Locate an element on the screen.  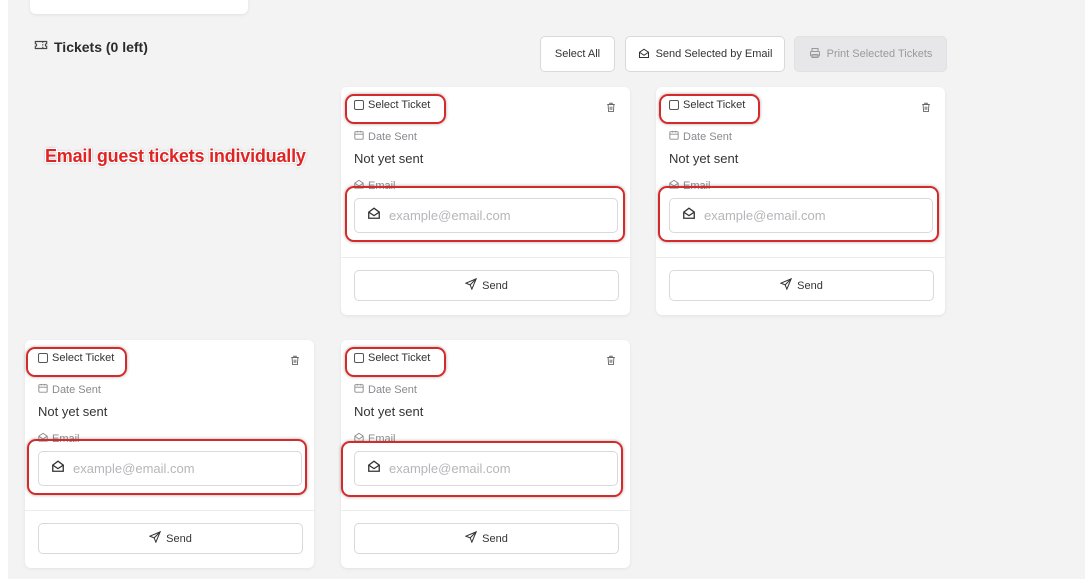
send-selected-by-email-button: Send Selected by Email is located at coordinates (705, 54).